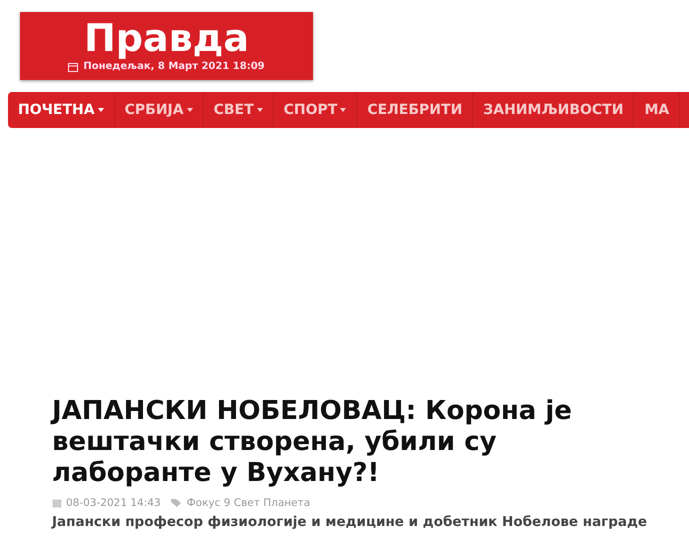  What do you see at coordinates (61, 110) in the screenshot?
I see `nav-item: ПОЧЕТНА` at bounding box center [61, 110].